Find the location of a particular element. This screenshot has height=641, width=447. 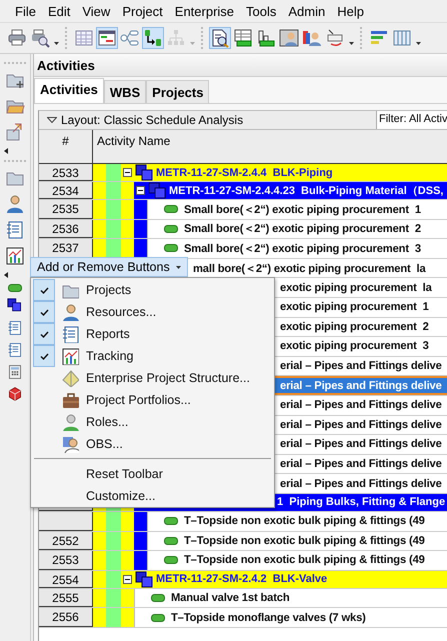

row-number: 2554 is located at coordinates (66, 579).